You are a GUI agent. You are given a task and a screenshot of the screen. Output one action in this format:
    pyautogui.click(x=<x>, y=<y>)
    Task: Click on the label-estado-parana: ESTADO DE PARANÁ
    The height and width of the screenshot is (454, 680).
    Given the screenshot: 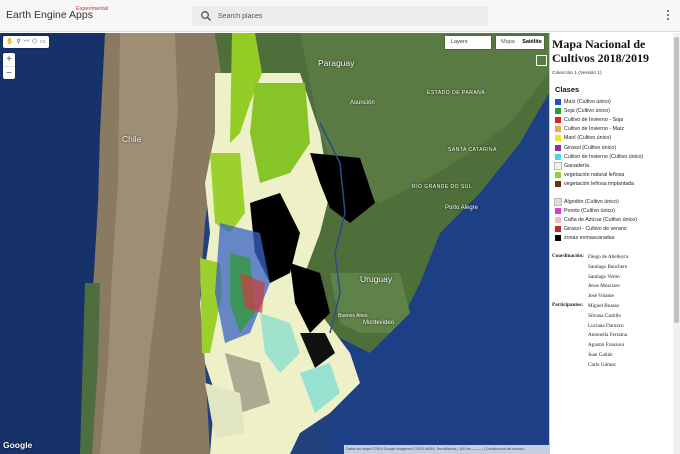 What is the action you would take?
    pyautogui.click(x=456, y=93)
    